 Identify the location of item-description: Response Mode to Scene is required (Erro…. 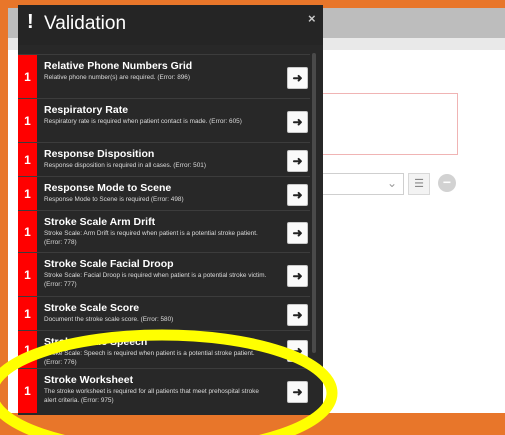
(114, 199).